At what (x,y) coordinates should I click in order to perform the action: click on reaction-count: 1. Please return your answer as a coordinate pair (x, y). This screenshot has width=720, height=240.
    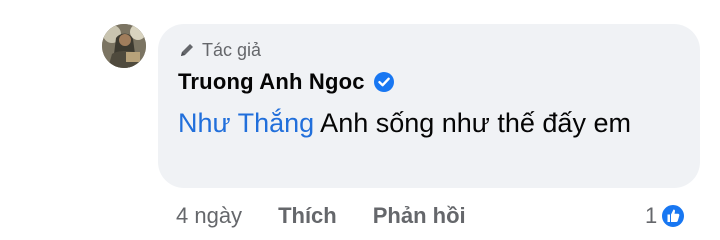
    Looking at the image, I should click on (651, 215).